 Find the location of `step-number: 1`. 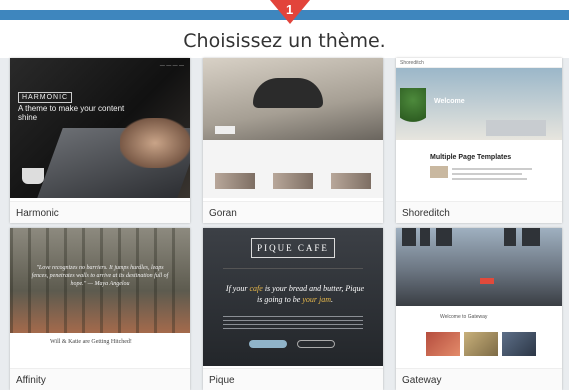

step-number: 1 is located at coordinates (290, 9).